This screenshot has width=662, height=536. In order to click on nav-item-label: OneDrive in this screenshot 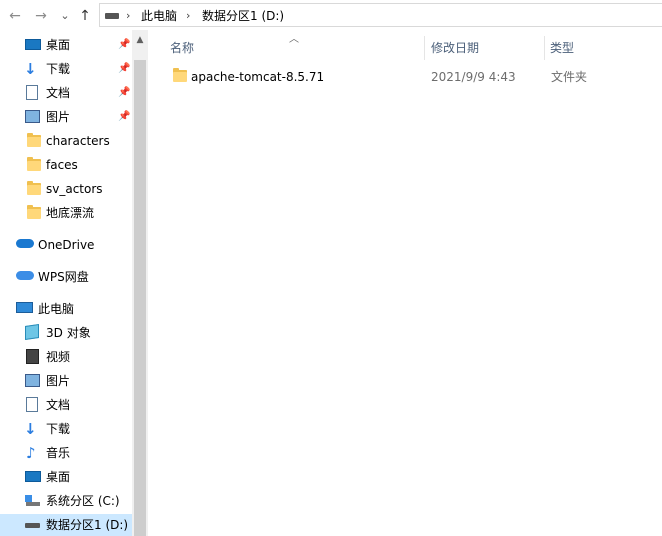, I will do `click(66, 245)`.